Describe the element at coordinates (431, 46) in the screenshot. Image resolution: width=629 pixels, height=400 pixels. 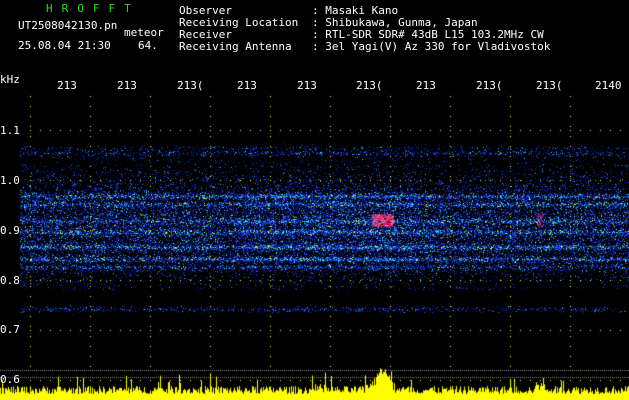
I see `antenna-value: : 3el Yagi(V) Az 330 for Vladivostok` at that location.